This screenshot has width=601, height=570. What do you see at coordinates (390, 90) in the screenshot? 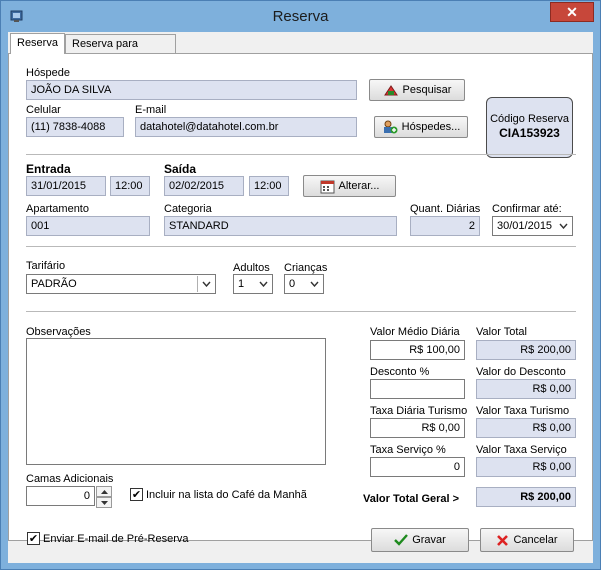
I see `search-guest-icon` at bounding box center [390, 90].